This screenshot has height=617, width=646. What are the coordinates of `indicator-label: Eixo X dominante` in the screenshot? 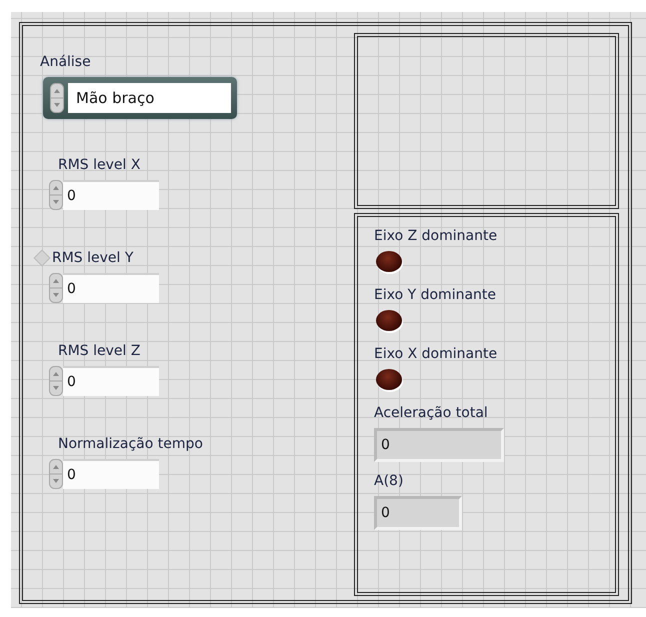 It's located at (436, 354).